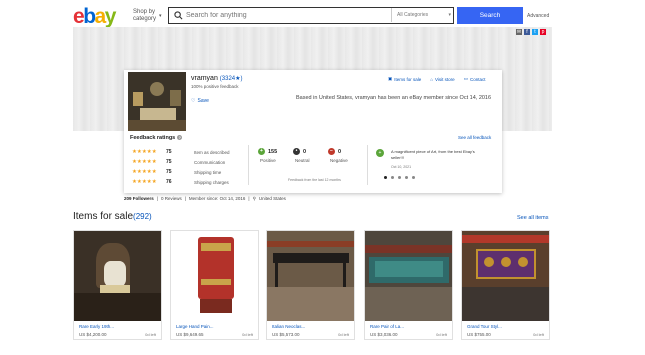  What do you see at coordinates (474, 137) in the screenshot?
I see `see-all-feedback-link: See all feedback` at bounding box center [474, 137].